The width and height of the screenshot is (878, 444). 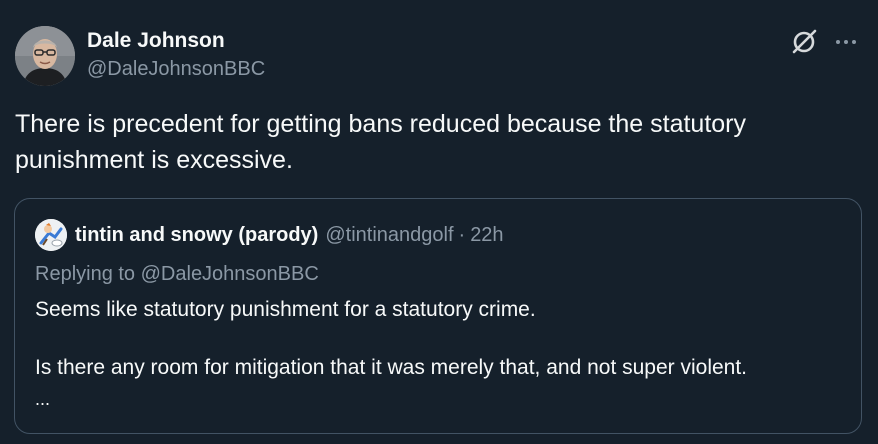 I want to click on more-horizontal-icon, so click(x=846, y=42).